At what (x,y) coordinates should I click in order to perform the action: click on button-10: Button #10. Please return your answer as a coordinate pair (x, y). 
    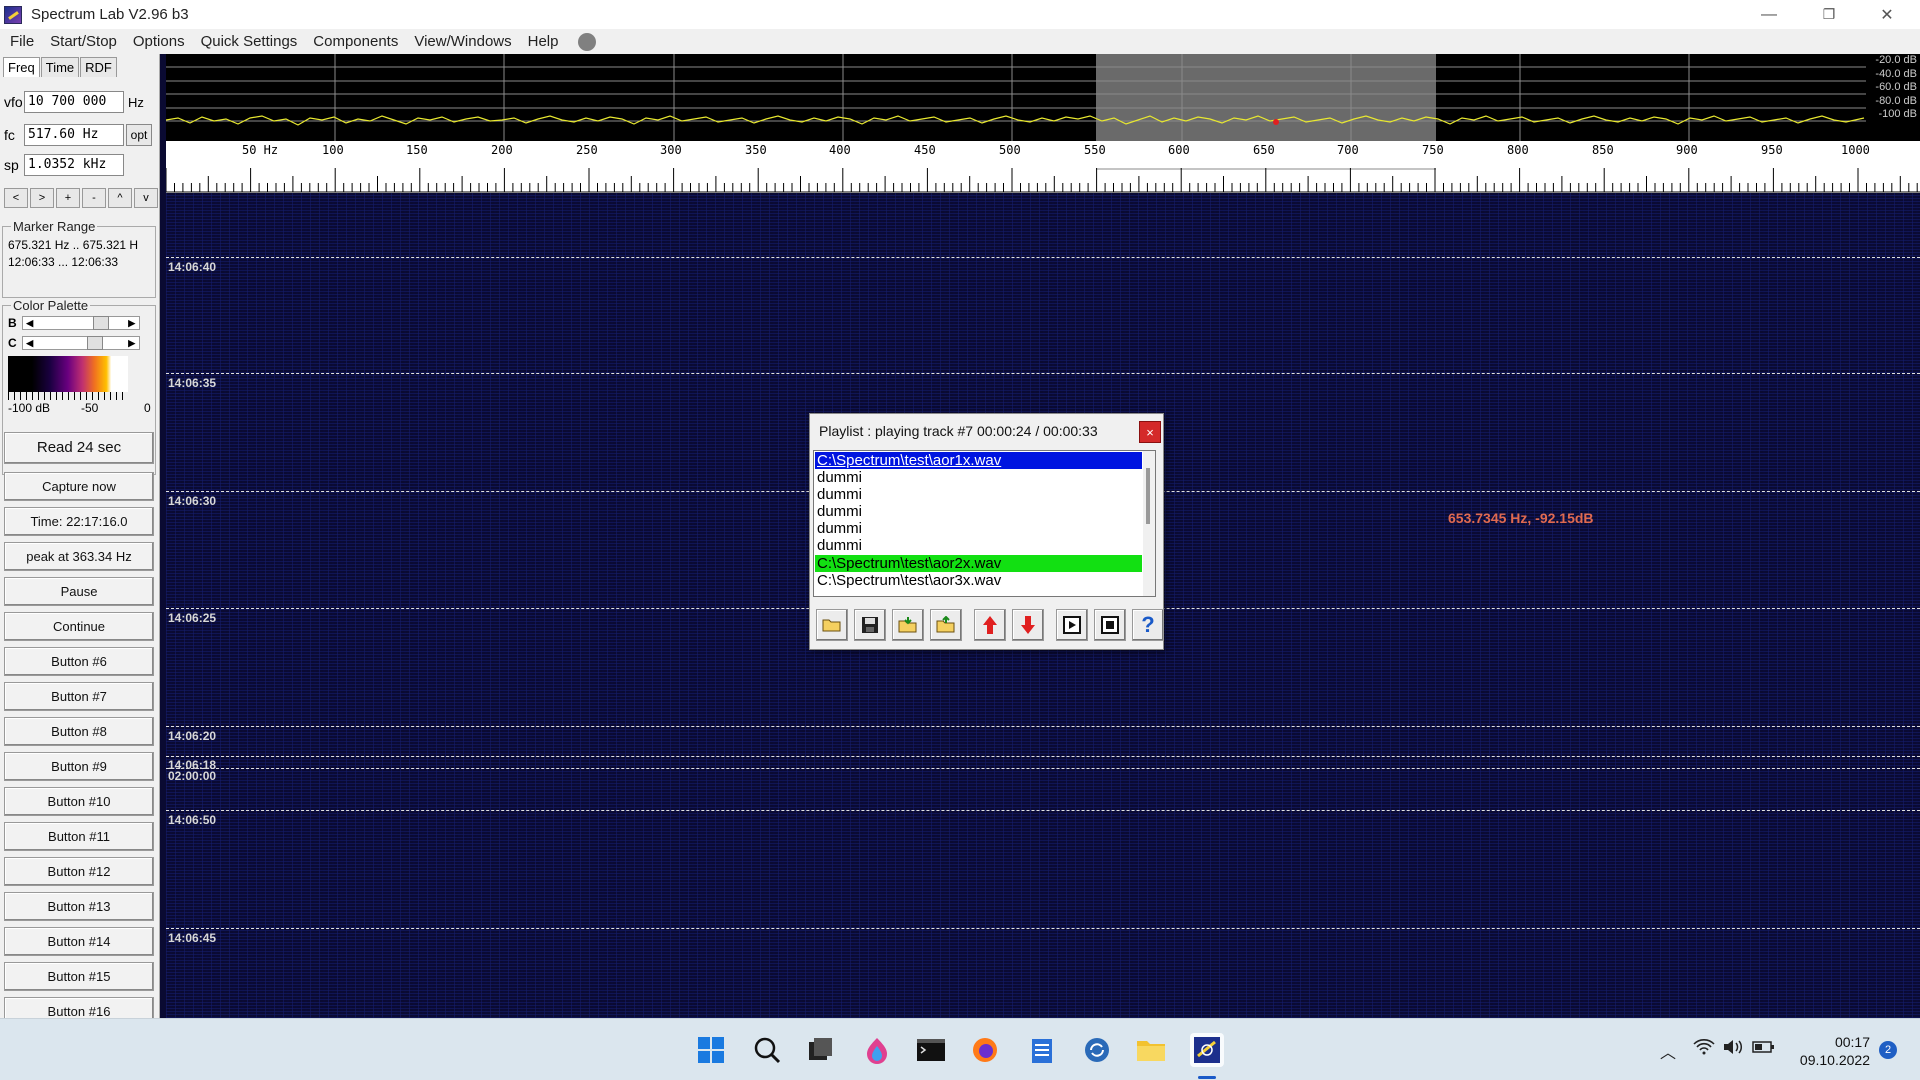
    Looking at the image, I should click on (79, 801).